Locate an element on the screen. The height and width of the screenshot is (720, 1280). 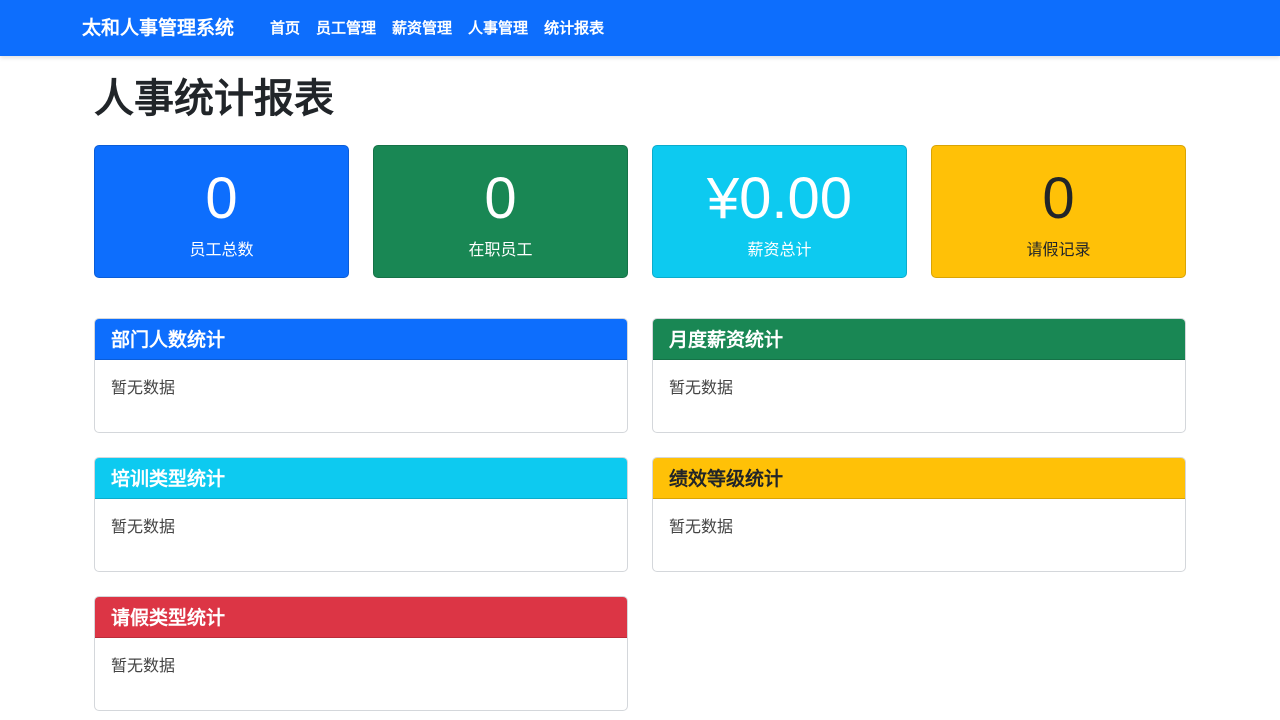
stat-card-total-salary: ¥0.00 薪资总计 is located at coordinates (779, 211).